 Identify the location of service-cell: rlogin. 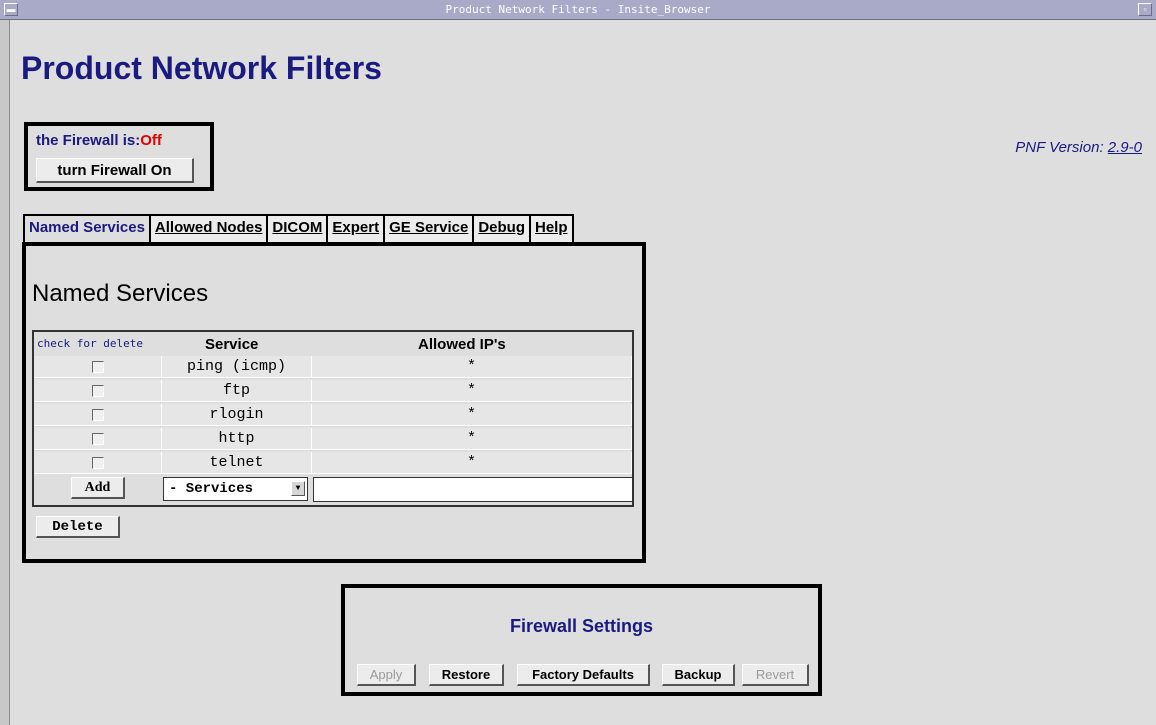
(237, 415).